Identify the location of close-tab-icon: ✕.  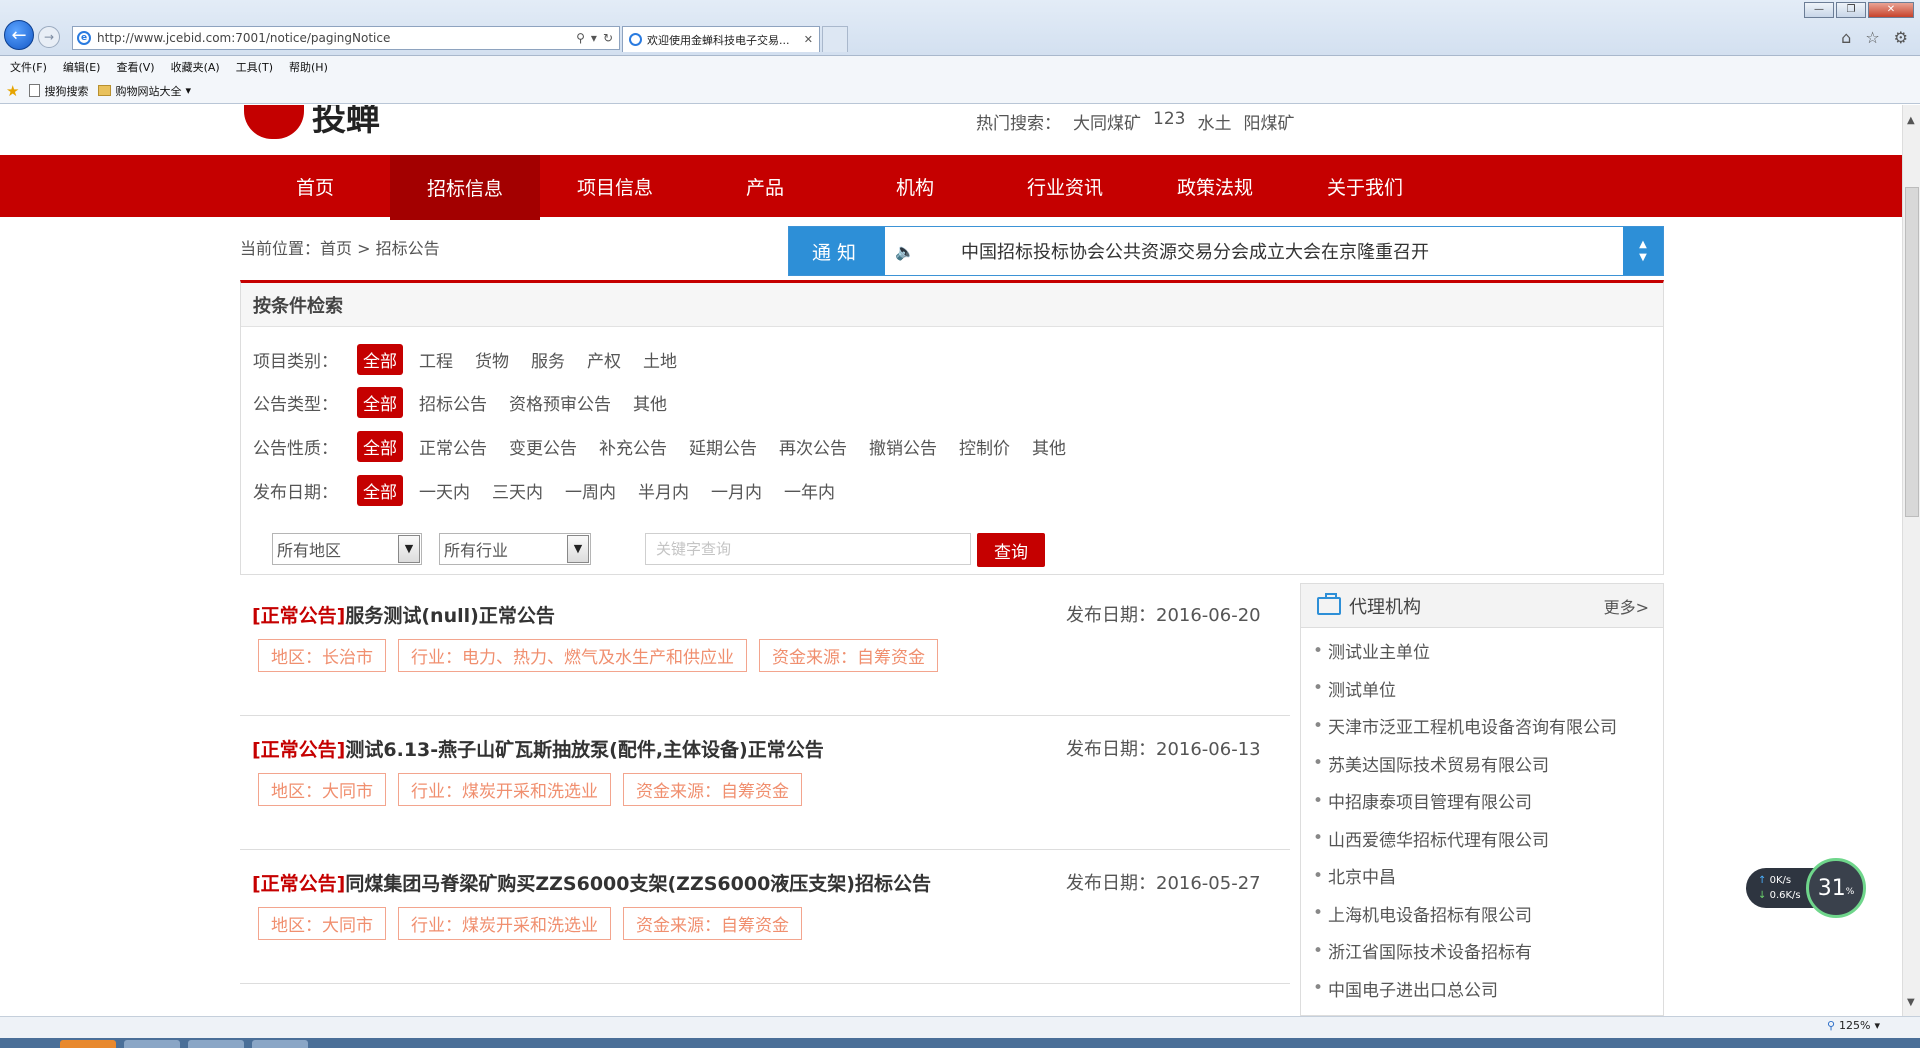
(808, 39).